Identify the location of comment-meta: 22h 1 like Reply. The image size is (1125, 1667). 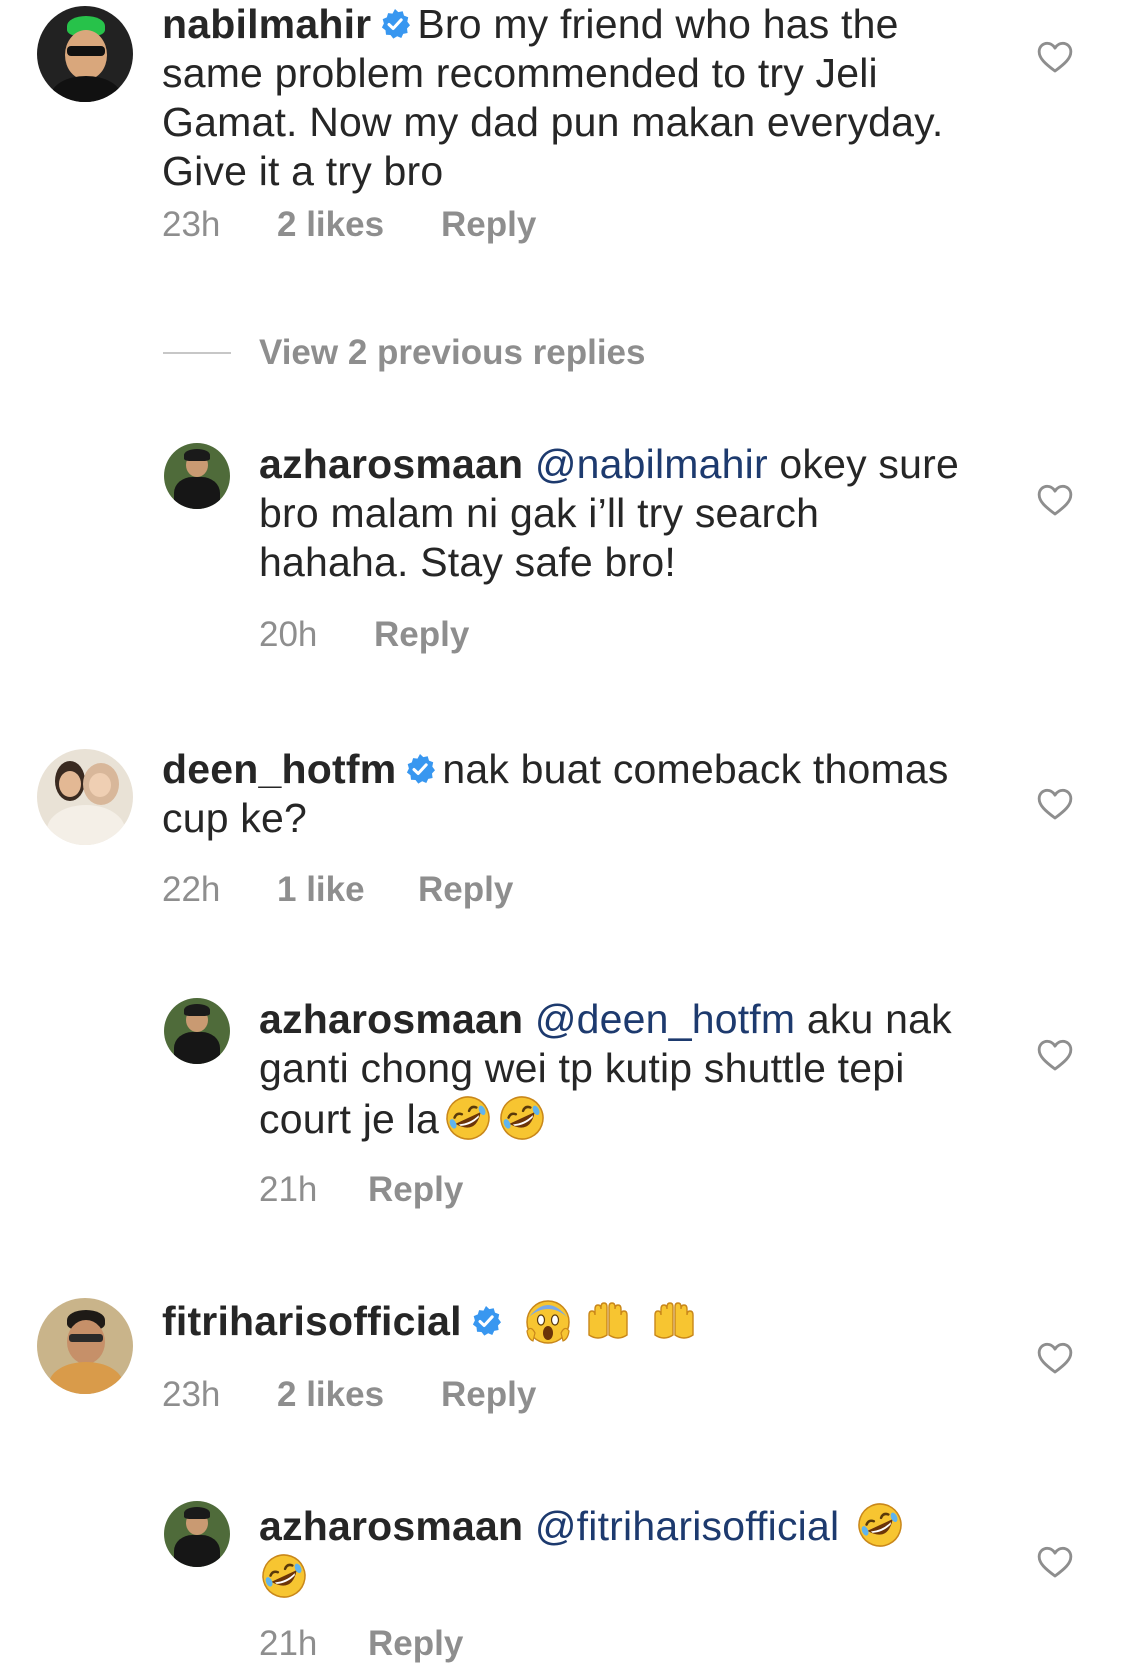
(462, 890).